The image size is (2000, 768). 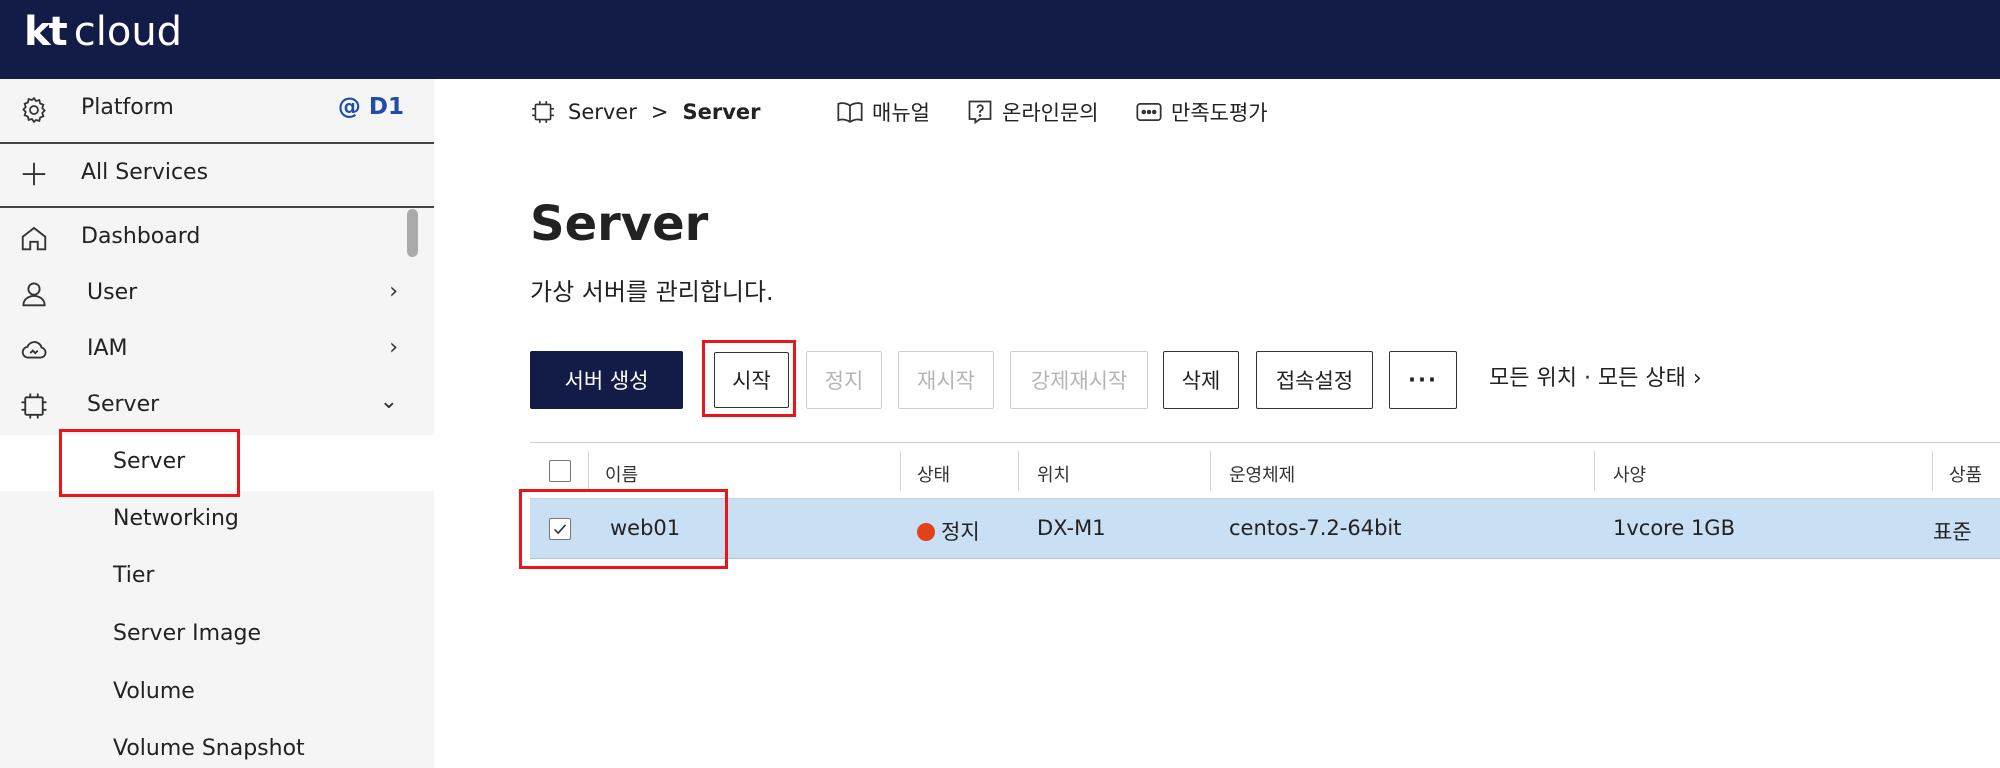 I want to click on more-dots-icon, so click(x=1149, y=112).